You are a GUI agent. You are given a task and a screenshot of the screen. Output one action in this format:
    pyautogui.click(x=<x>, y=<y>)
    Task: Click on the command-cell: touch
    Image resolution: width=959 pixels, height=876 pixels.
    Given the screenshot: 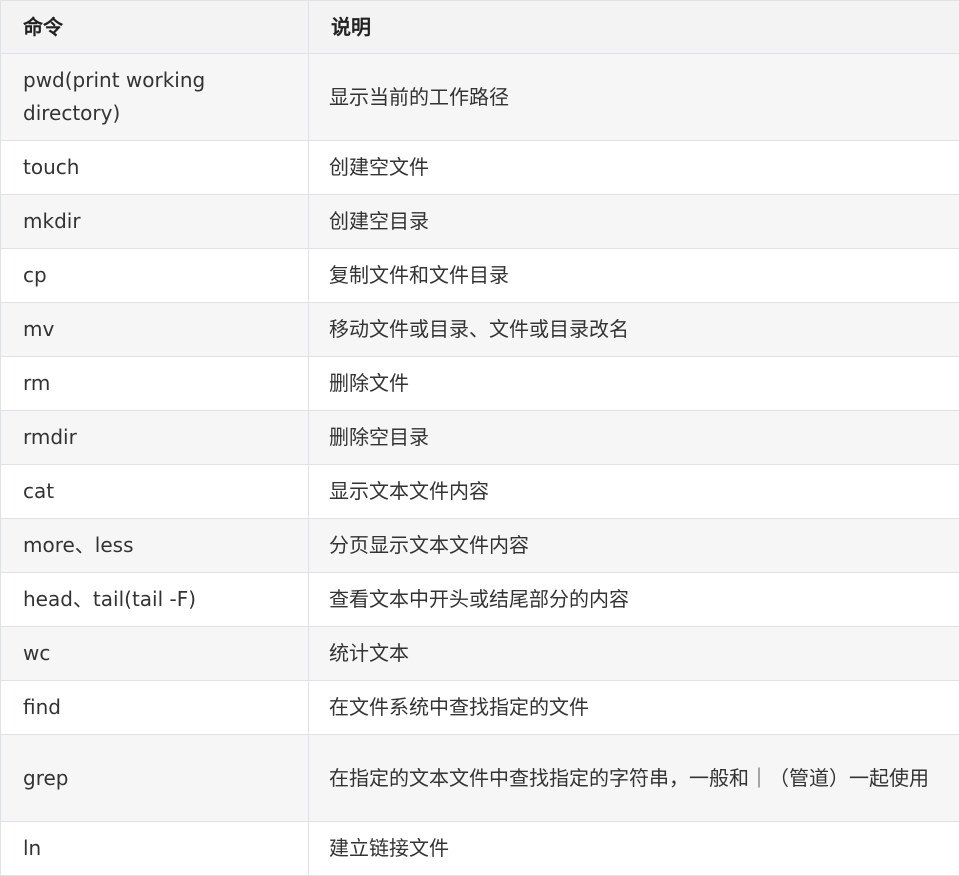 What is the action you would take?
    pyautogui.click(x=155, y=168)
    